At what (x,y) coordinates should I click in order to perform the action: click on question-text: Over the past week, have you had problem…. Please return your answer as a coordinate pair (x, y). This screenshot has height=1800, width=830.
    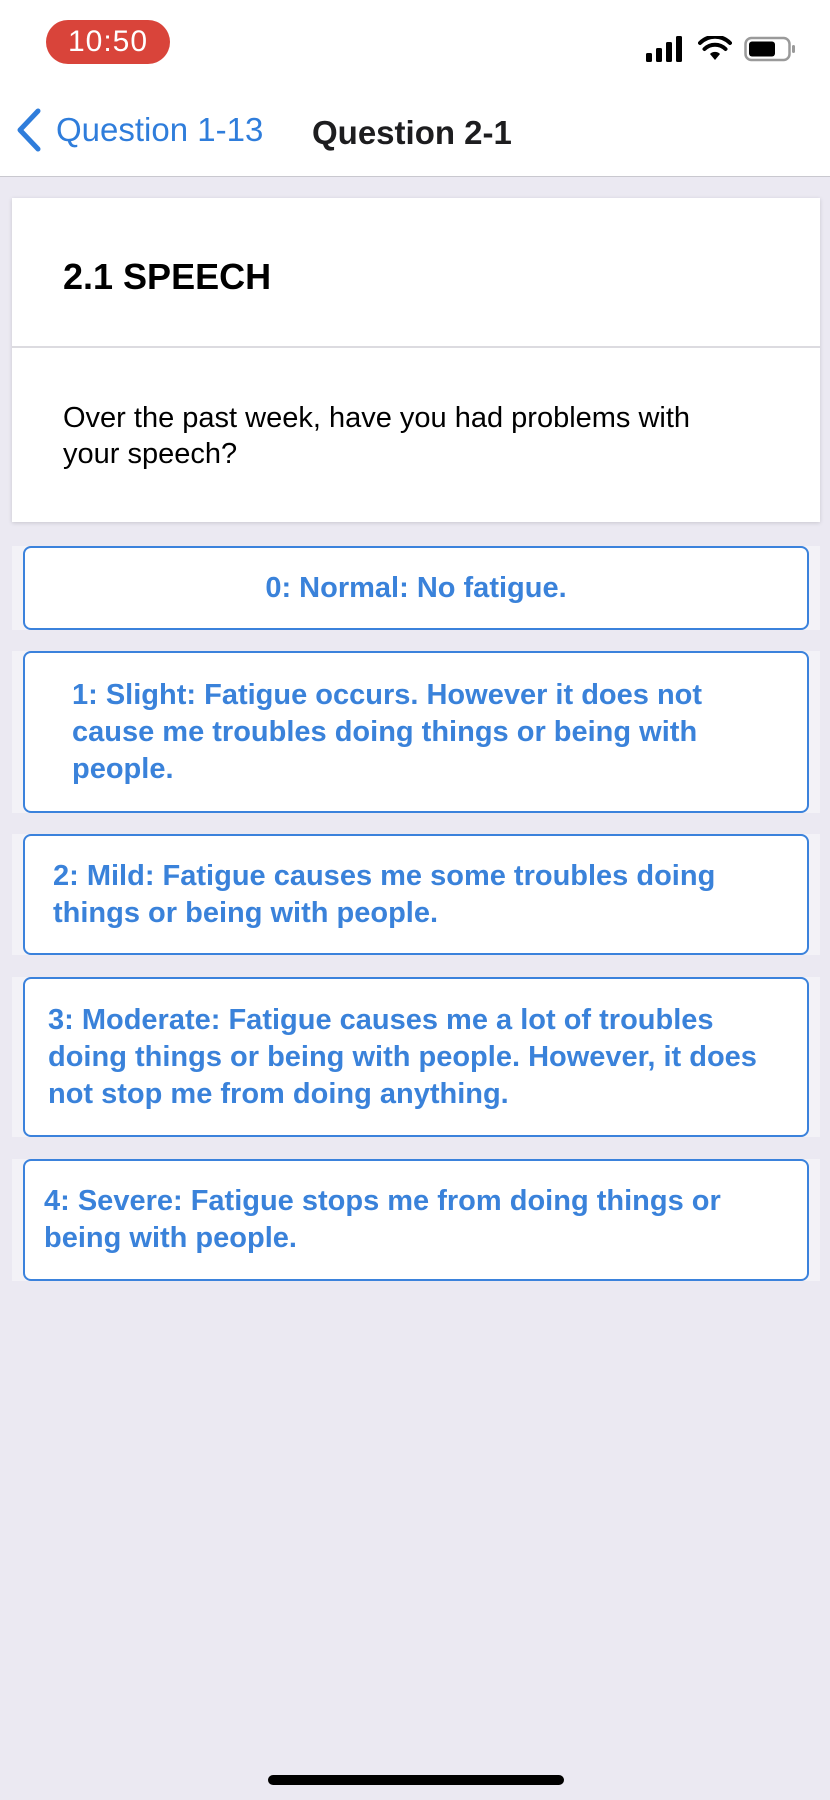
    Looking at the image, I should click on (377, 436).